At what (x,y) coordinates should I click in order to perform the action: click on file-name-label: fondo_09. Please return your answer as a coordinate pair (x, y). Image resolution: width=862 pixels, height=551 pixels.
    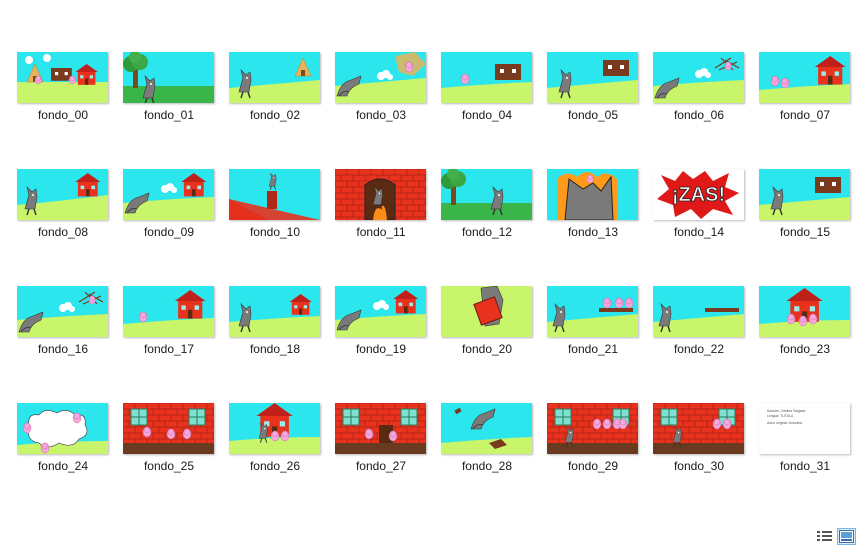
    Looking at the image, I should click on (169, 232).